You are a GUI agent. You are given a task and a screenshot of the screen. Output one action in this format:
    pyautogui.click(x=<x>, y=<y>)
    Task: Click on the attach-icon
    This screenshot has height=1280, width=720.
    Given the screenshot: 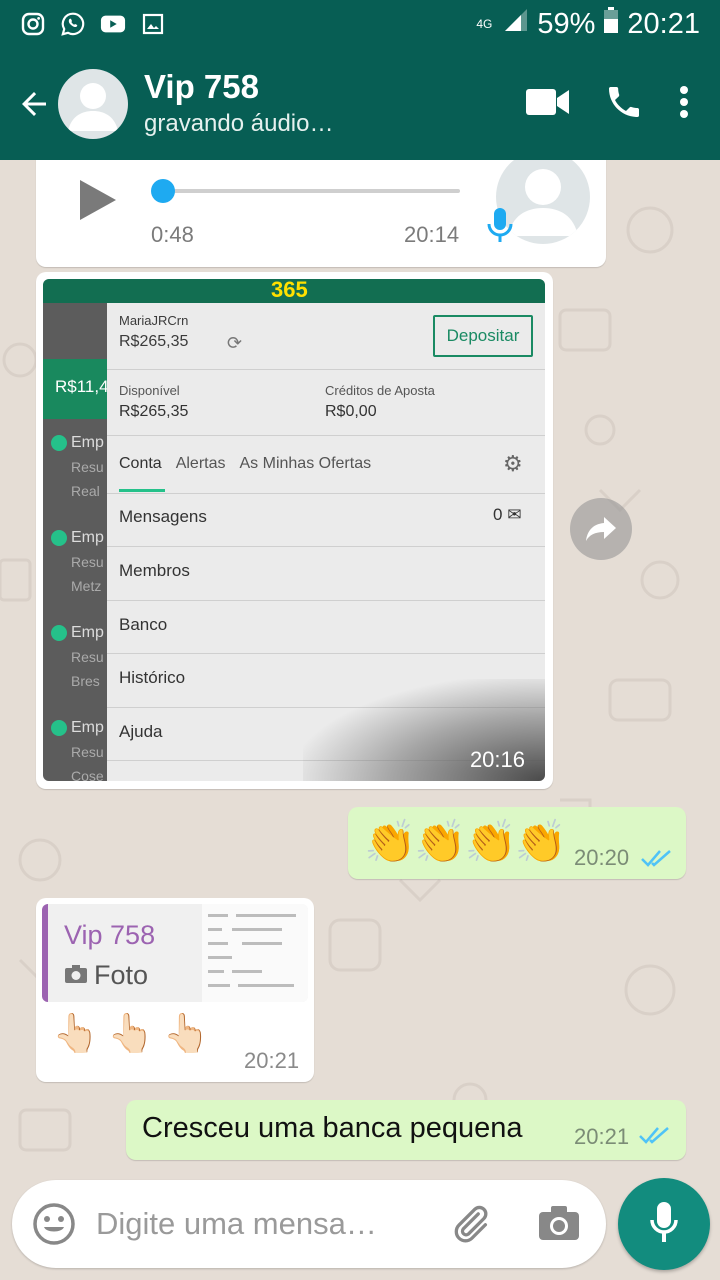 What is the action you would take?
    pyautogui.click(x=470, y=1226)
    